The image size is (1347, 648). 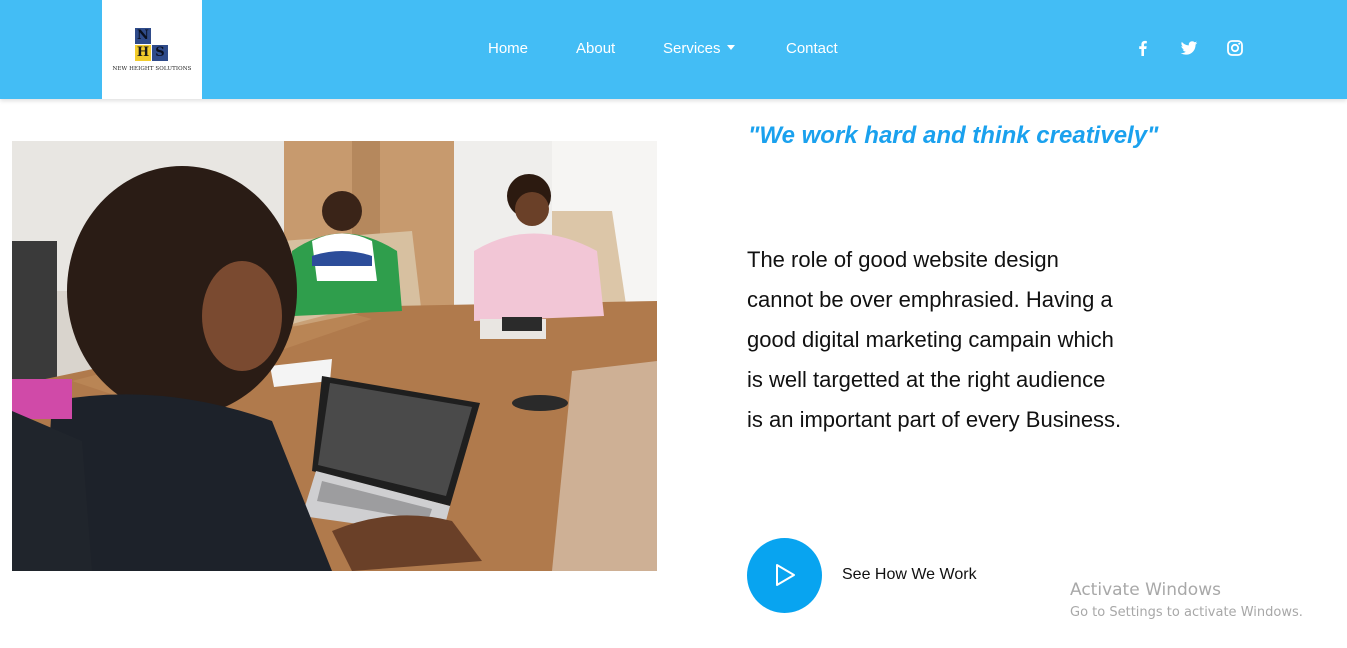 What do you see at coordinates (152, 69) in the screenshot?
I see `logo-text: NEW HEIGHT SOLUTIONS` at bounding box center [152, 69].